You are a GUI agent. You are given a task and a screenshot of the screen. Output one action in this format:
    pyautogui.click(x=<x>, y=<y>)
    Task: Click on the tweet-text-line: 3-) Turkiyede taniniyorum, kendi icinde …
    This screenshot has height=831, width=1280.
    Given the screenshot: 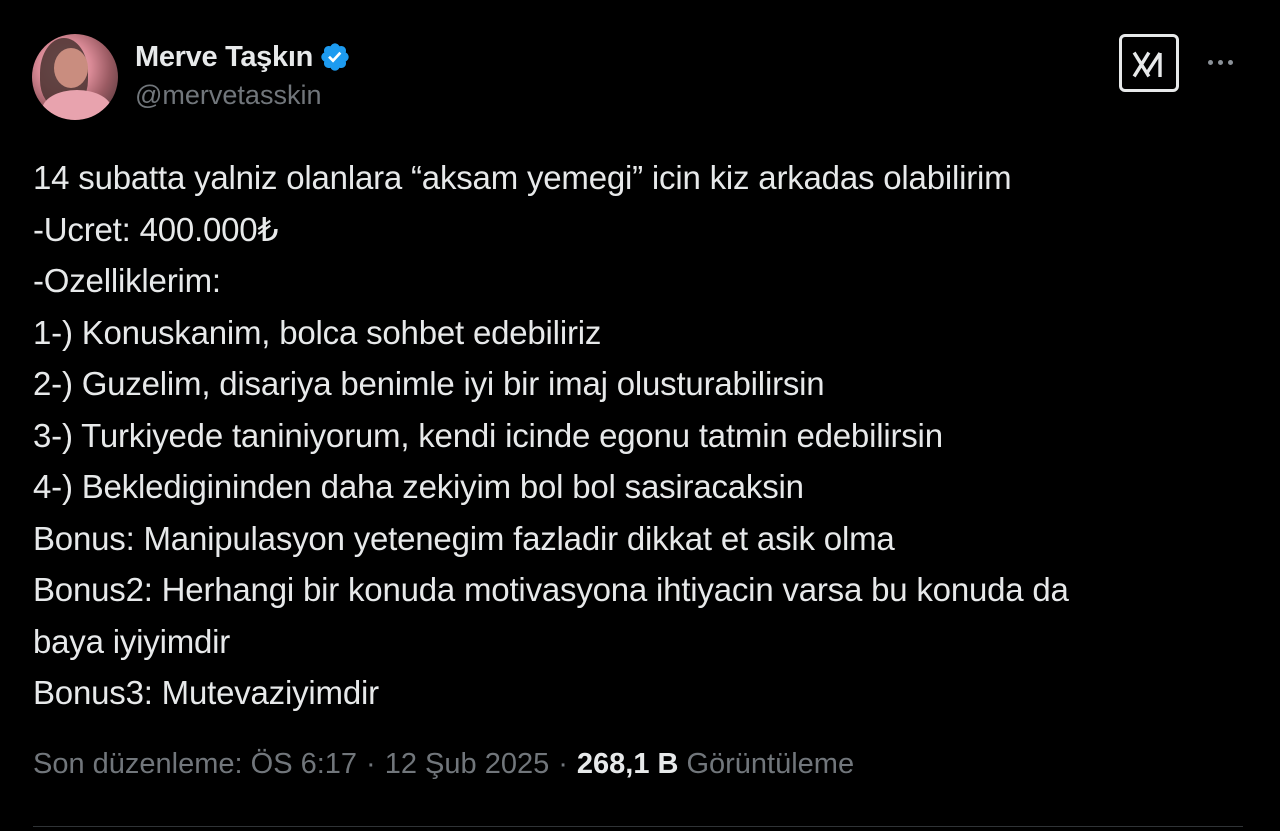 What is the action you would take?
    pyautogui.click(x=488, y=435)
    